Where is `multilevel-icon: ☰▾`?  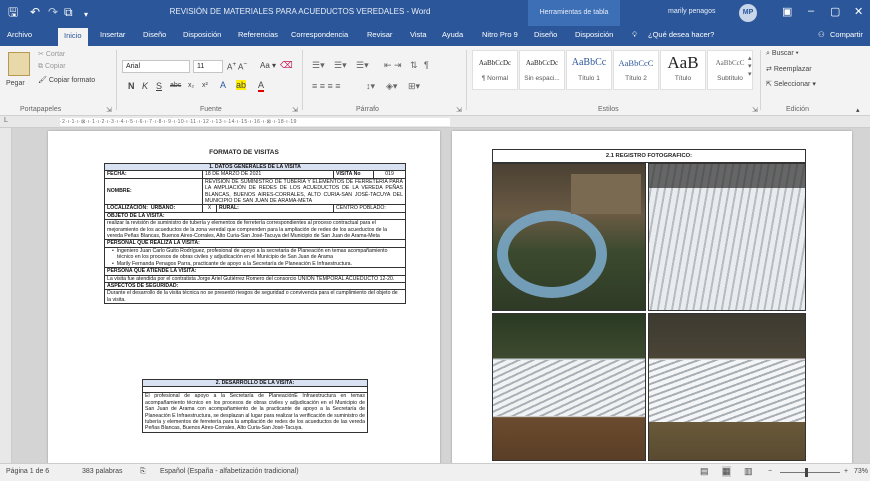 multilevel-icon: ☰▾ is located at coordinates (362, 65).